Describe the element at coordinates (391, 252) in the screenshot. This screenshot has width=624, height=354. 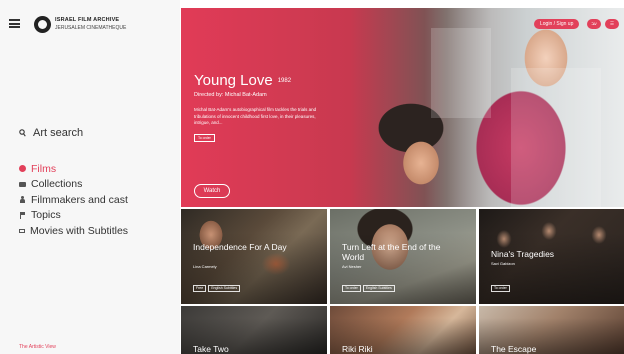
I see `tile-title: Turn Left at the End of the World` at that location.